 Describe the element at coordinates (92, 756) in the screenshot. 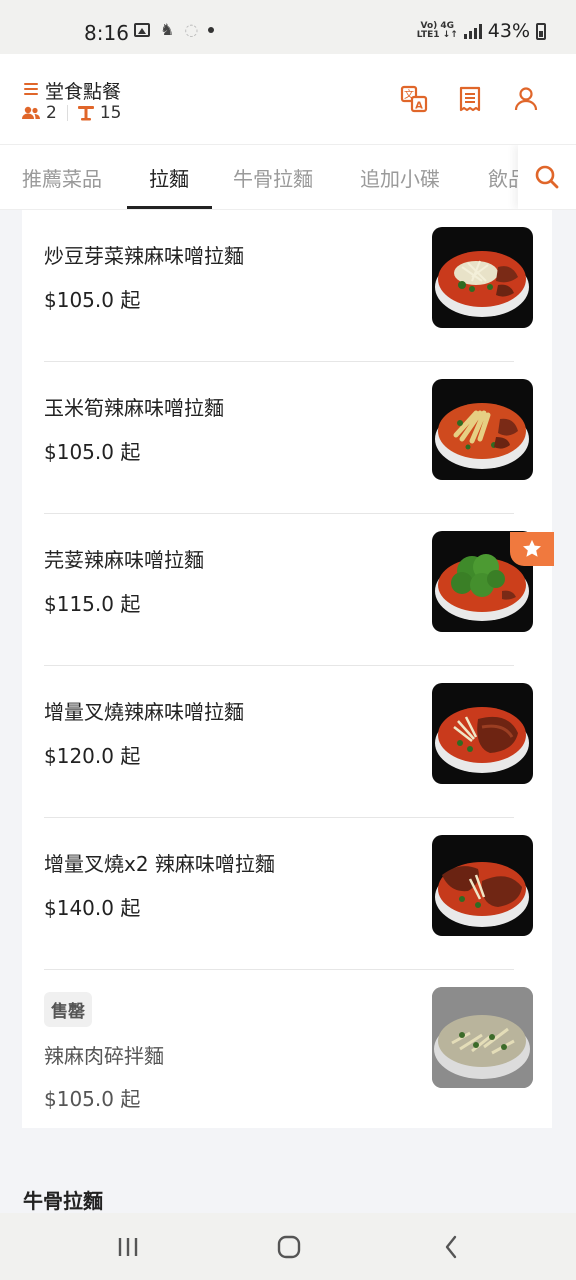

I see `item-price: $120.0 起` at that location.